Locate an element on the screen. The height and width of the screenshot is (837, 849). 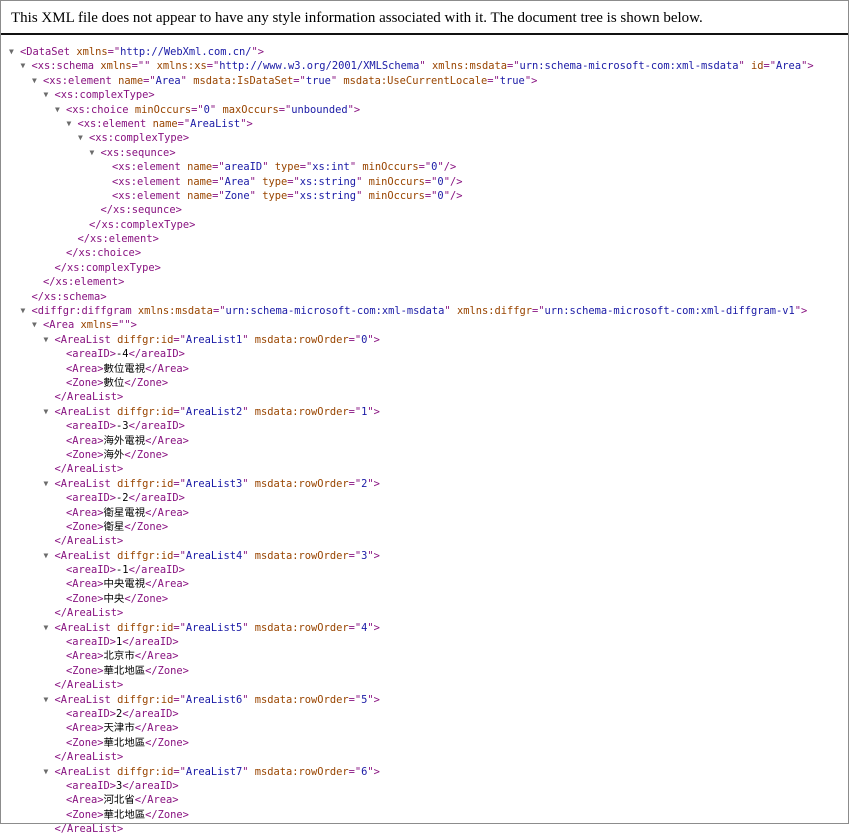
xml-tag-token: <xs:element is located at coordinates (146, 181).